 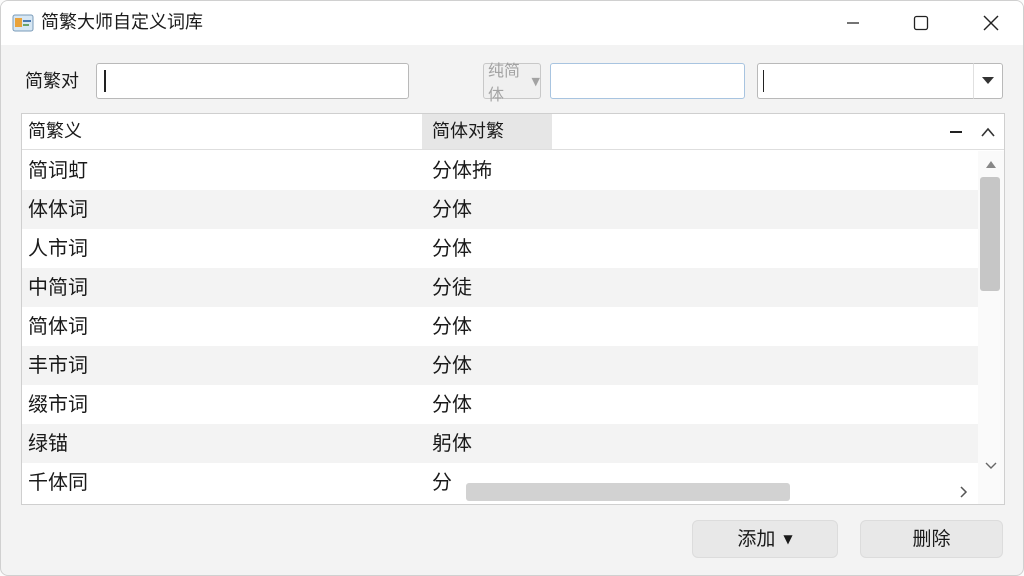 I want to click on scroll-down-button, so click(x=991, y=466).